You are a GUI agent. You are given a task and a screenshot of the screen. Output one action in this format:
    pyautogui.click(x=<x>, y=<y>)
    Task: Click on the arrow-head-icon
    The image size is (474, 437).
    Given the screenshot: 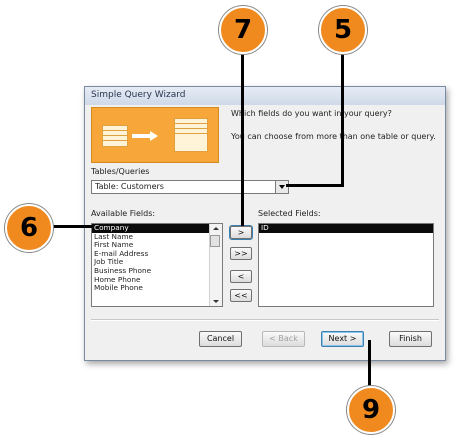 What is the action you would take?
    pyautogui.click(x=154, y=136)
    